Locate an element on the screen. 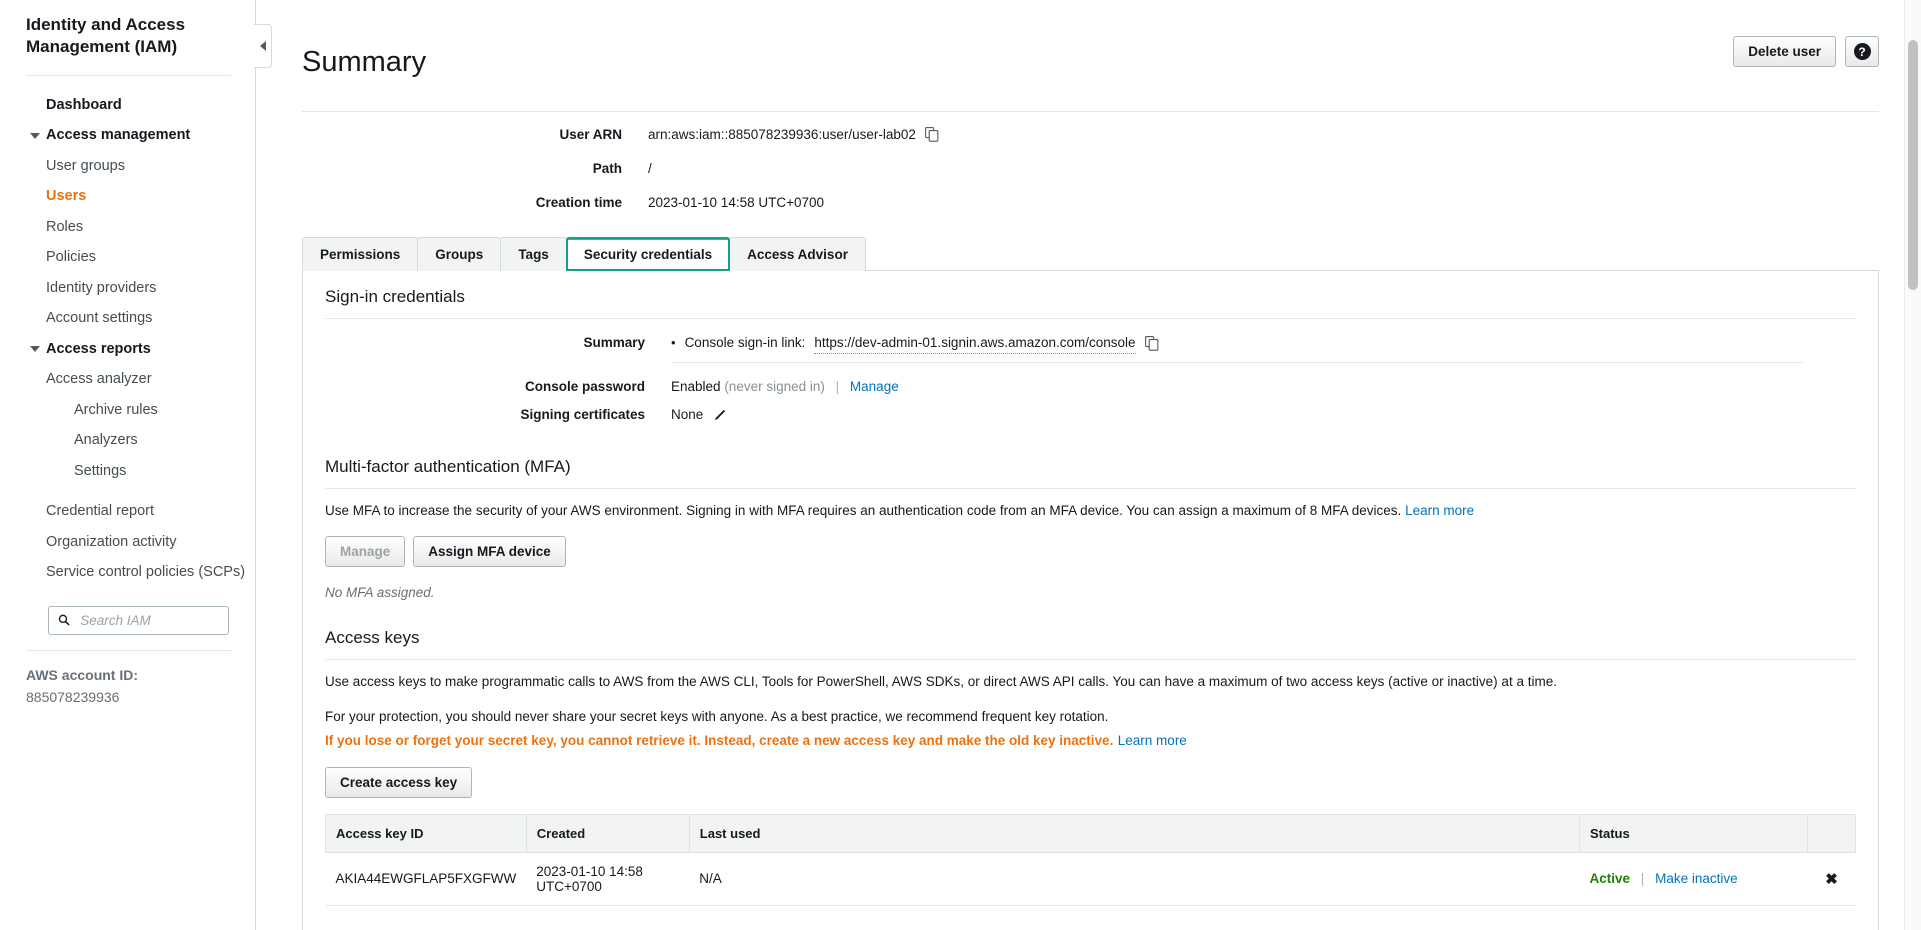 This screenshot has height=930, width=1921. delete-access-key-icon: ✖ is located at coordinates (1831, 879).